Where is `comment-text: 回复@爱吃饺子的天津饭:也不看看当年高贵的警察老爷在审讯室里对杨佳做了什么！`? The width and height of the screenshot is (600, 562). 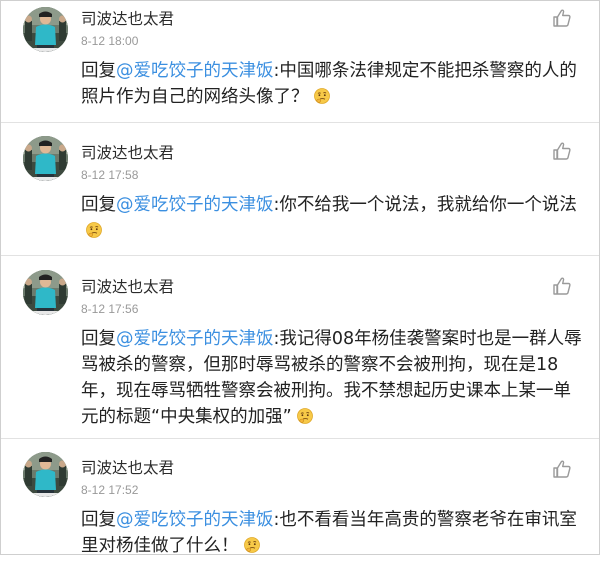 comment-text: 回复@爱吃饺子的天津饭:也不看看当年高贵的警察老爷在审讯室里对杨佳做了什么！ is located at coordinates (333, 533).